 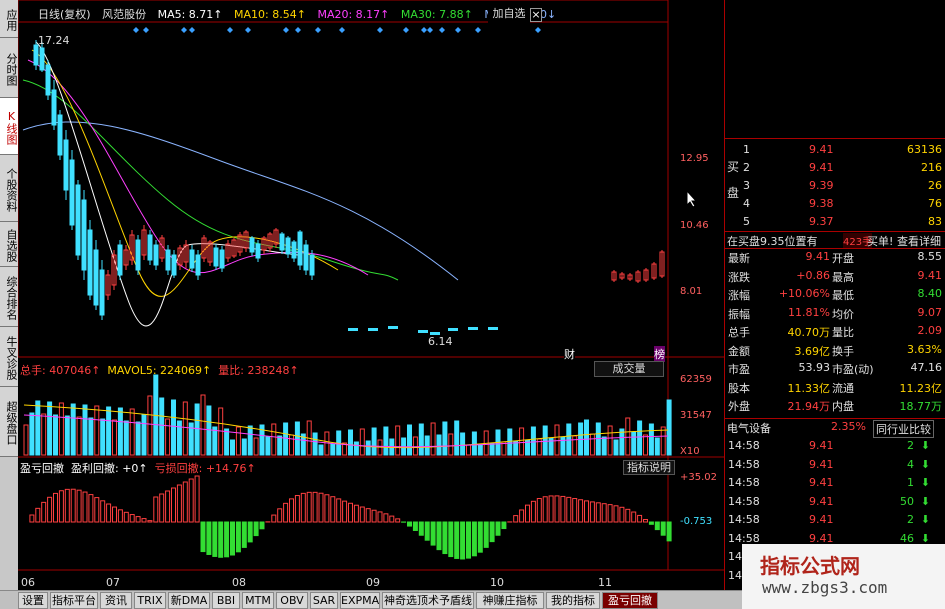 I want to click on stat-value: 2.09, so click(x=930, y=330).